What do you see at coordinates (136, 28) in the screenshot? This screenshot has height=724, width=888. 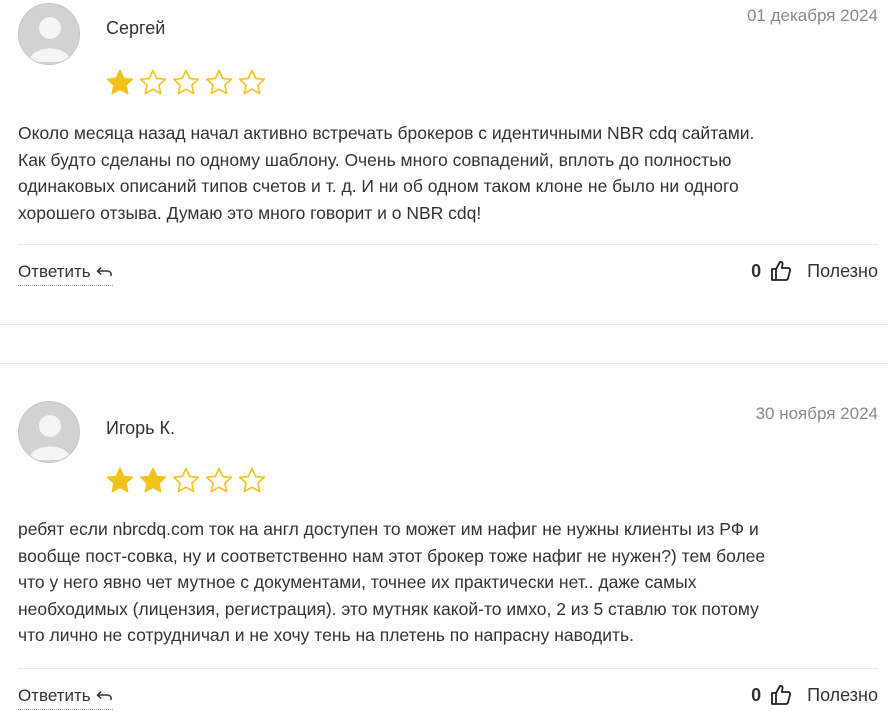 I see `review-author: Сергей` at bounding box center [136, 28].